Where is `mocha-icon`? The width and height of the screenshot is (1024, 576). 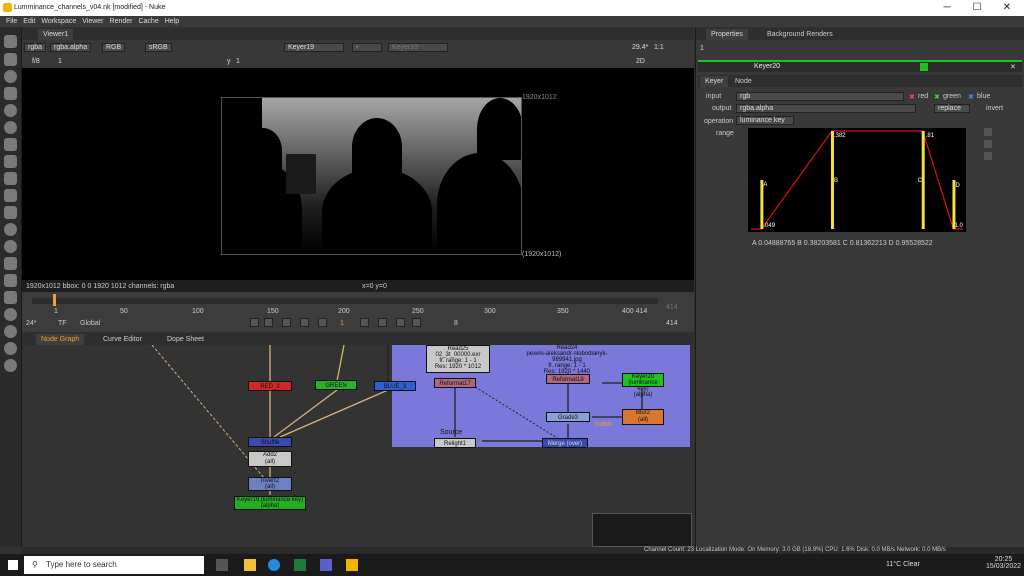 mocha-icon is located at coordinates (300, 565).